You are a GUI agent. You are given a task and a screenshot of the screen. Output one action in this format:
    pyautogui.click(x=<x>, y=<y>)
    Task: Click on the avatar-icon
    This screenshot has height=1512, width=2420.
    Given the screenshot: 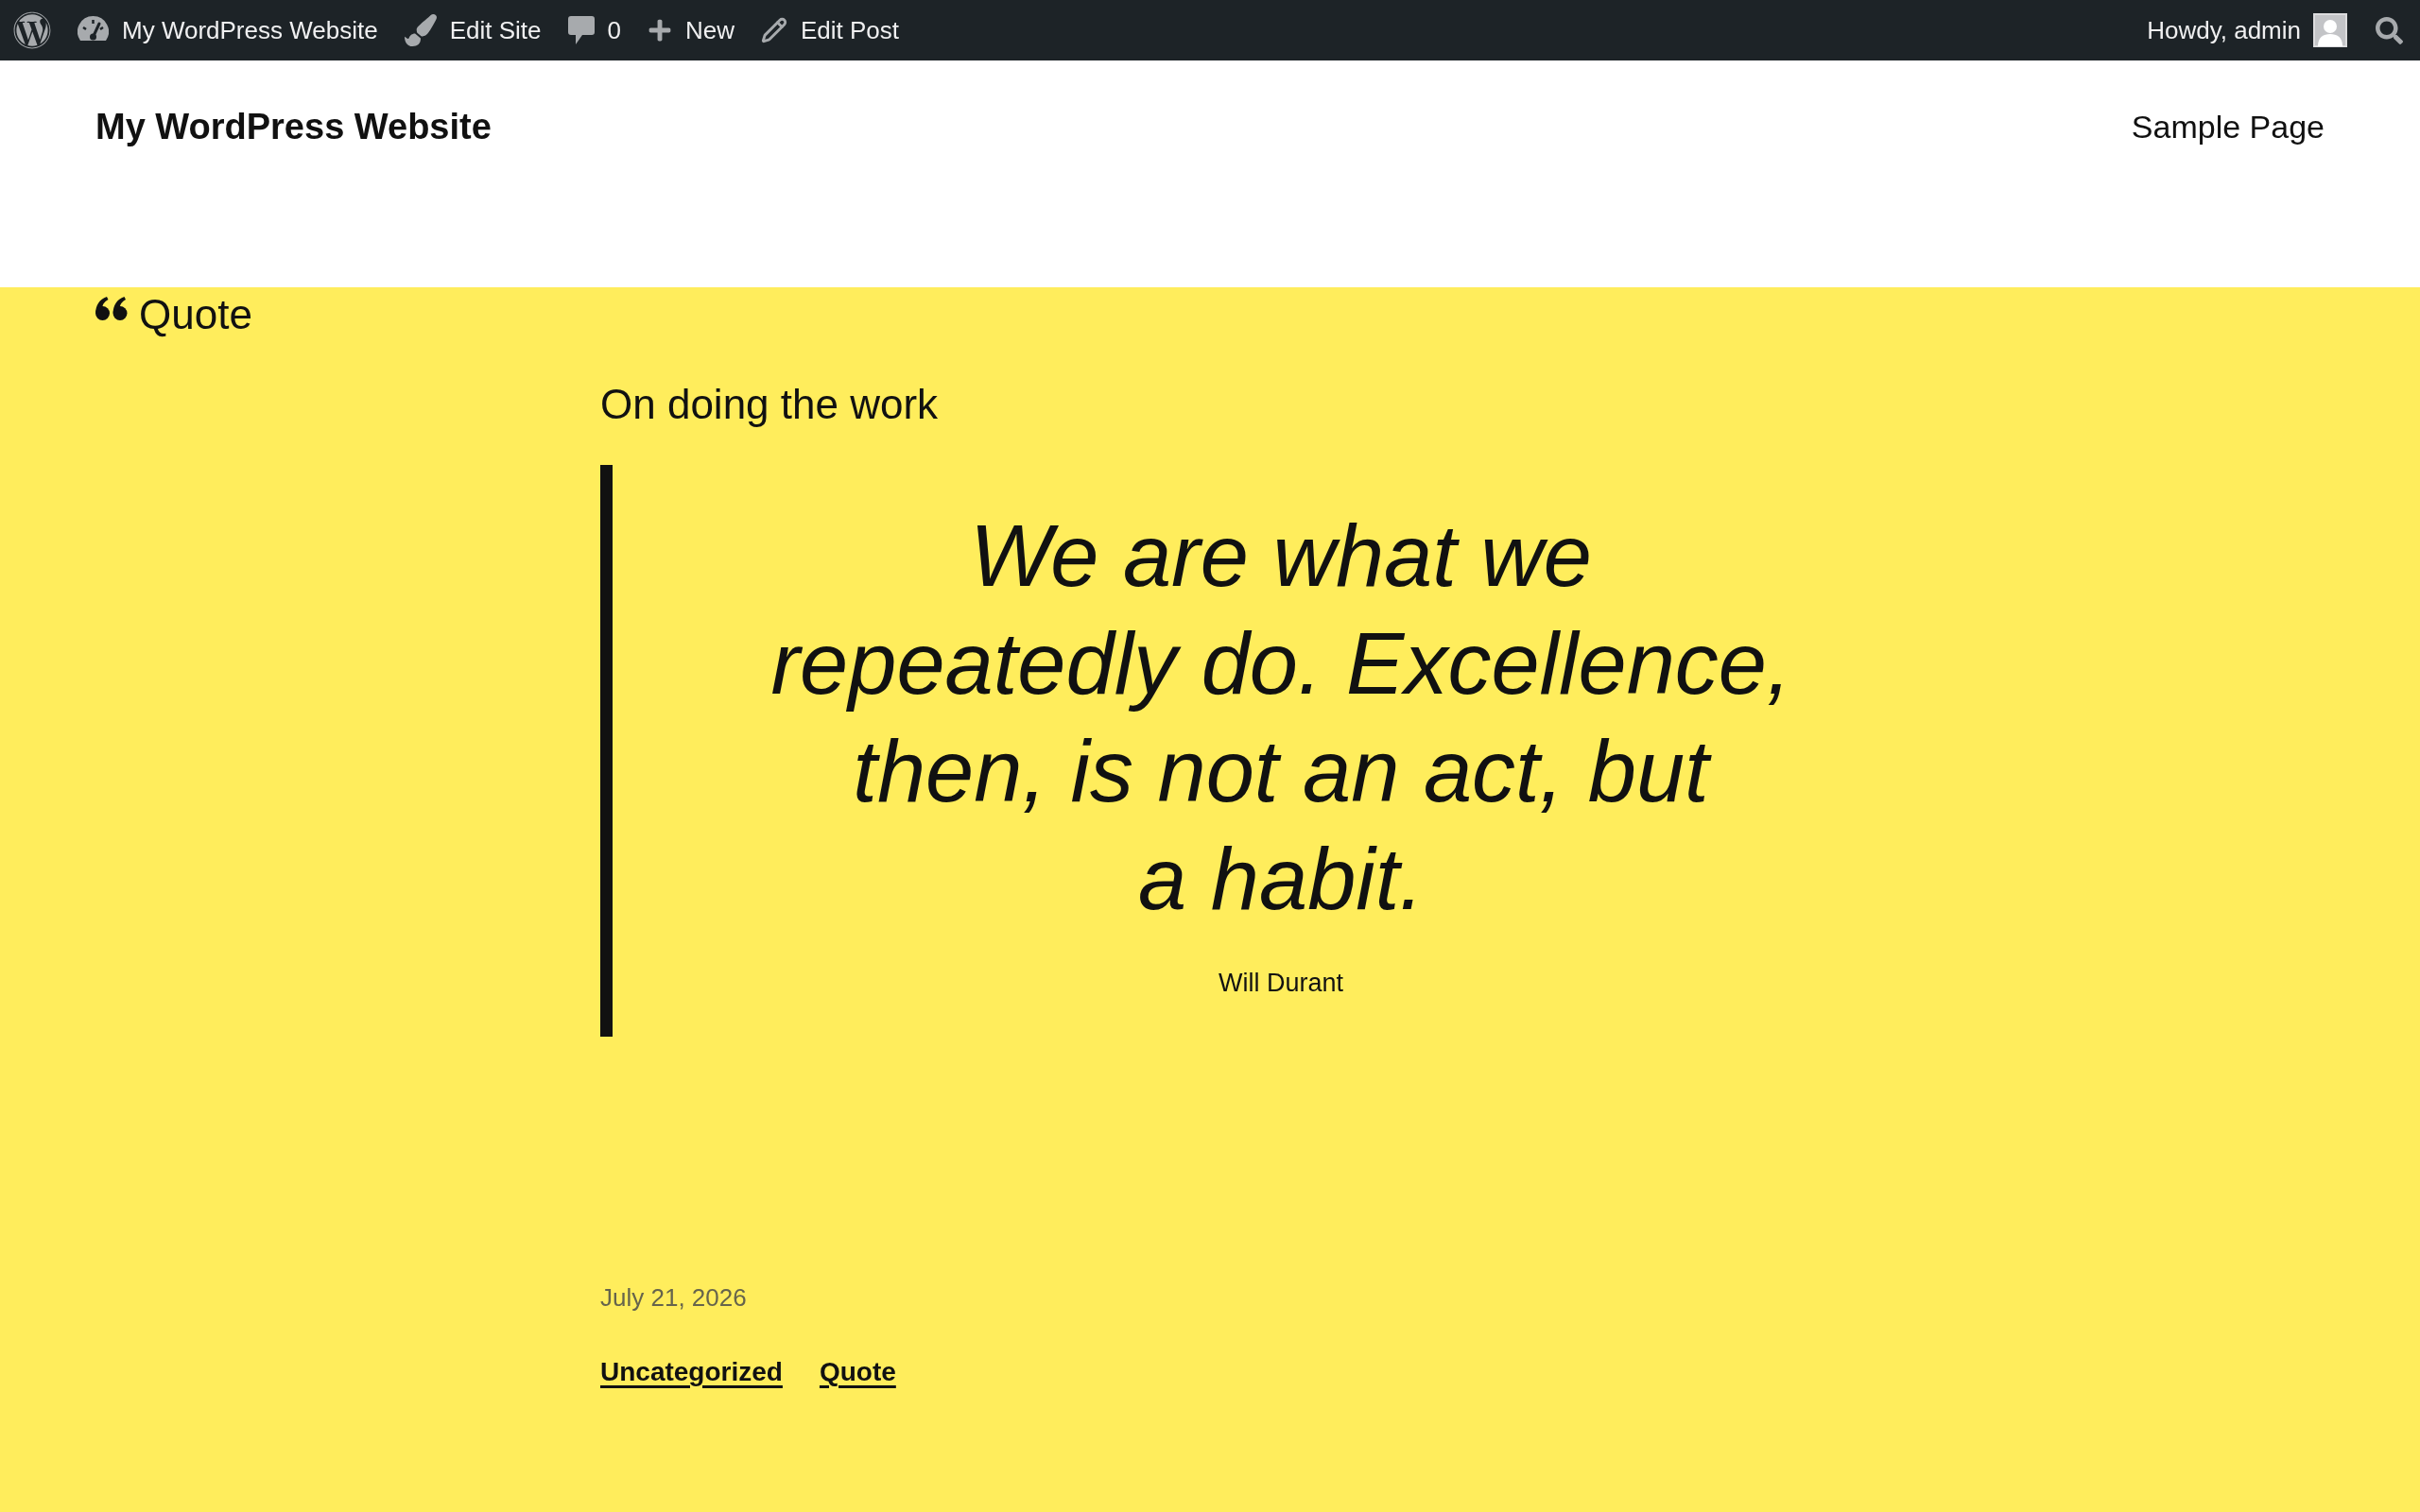 What is the action you would take?
    pyautogui.click(x=2330, y=30)
    